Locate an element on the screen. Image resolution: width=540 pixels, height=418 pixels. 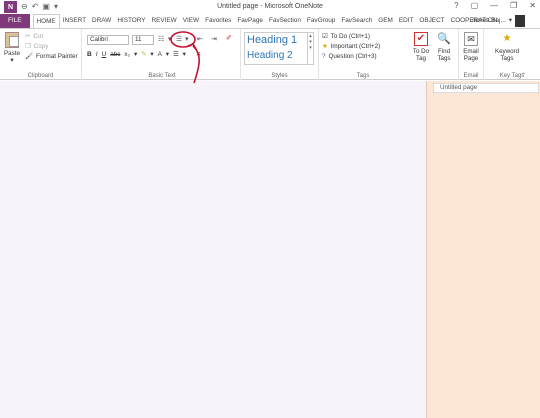
increase-indent-icon: ⇥ is located at coordinates (214, 39).